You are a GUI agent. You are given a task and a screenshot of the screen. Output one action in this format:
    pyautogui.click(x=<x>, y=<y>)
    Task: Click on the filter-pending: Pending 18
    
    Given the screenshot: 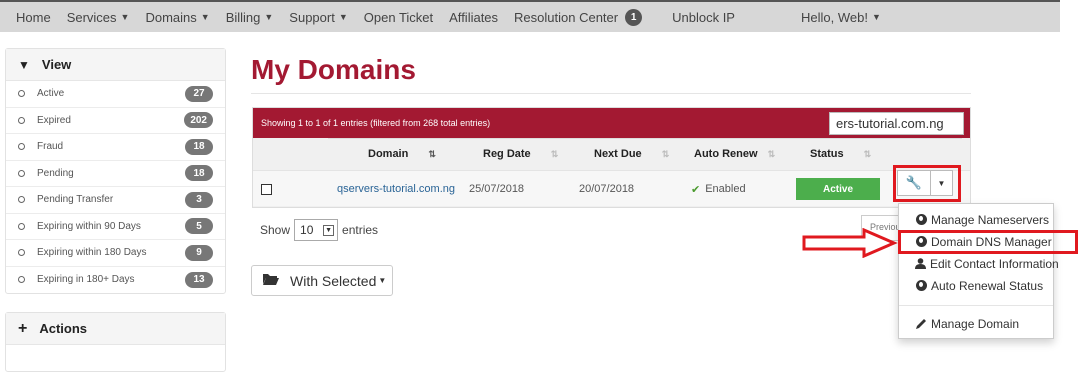 What is the action you would take?
    pyautogui.click(x=115, y=174)
    